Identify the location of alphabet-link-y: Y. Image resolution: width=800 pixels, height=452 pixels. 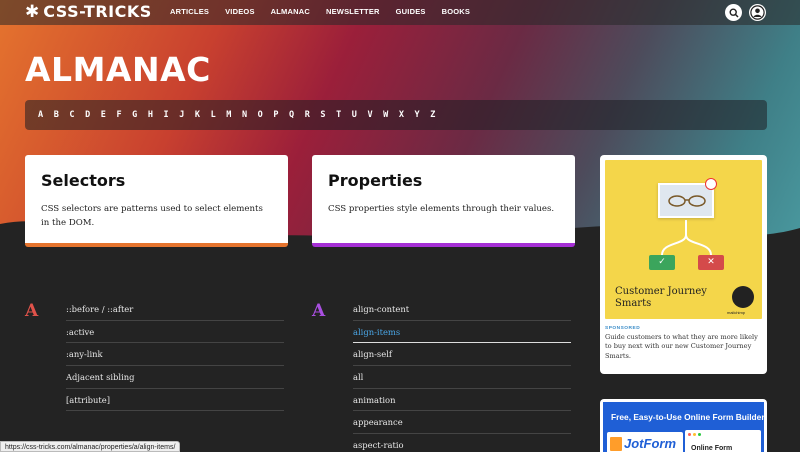
(423, 115).